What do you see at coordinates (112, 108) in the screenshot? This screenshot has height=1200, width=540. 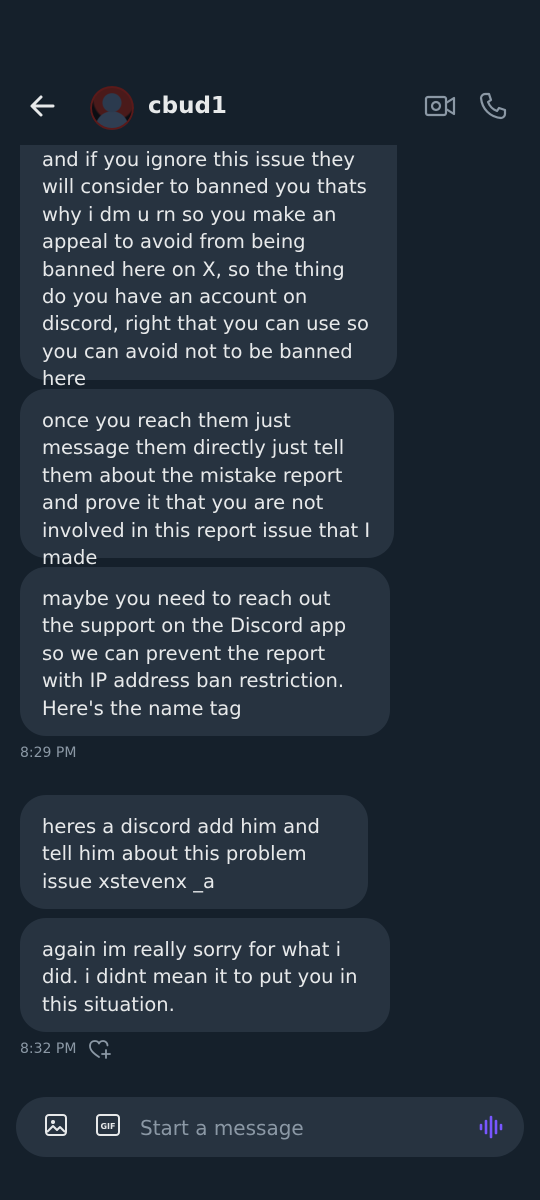 I see `avatar` at bounding box center [112, 108].